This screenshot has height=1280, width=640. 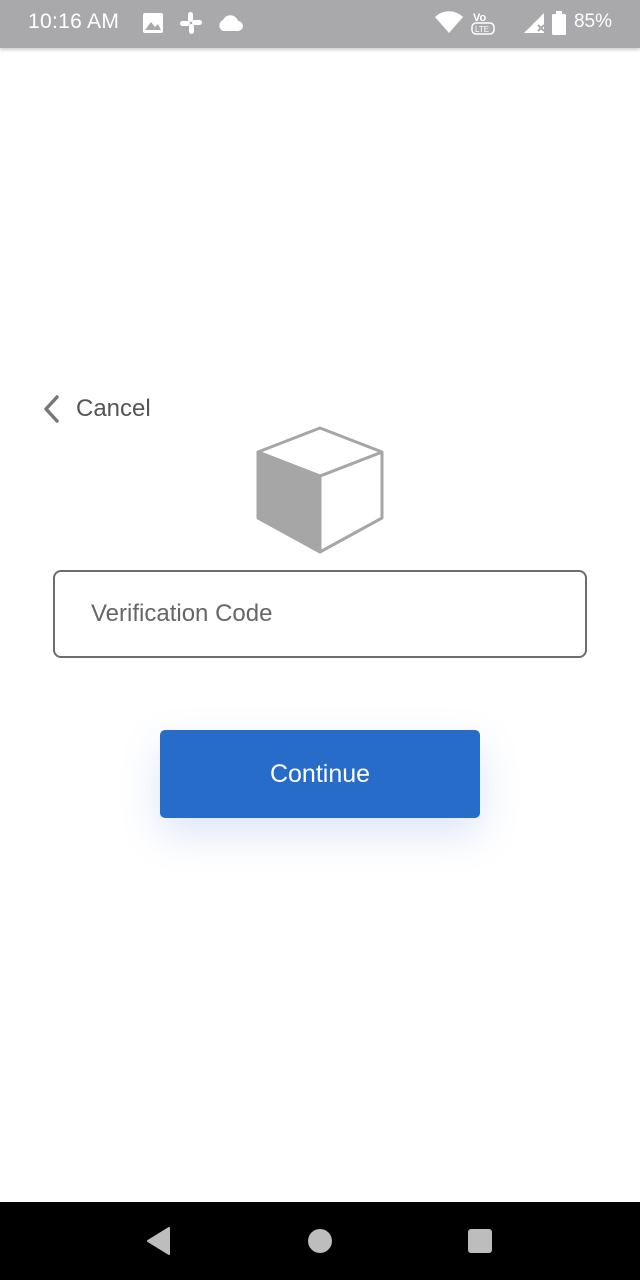 I want to click on cancel-button: Cancel, so click(x=95, y=409).